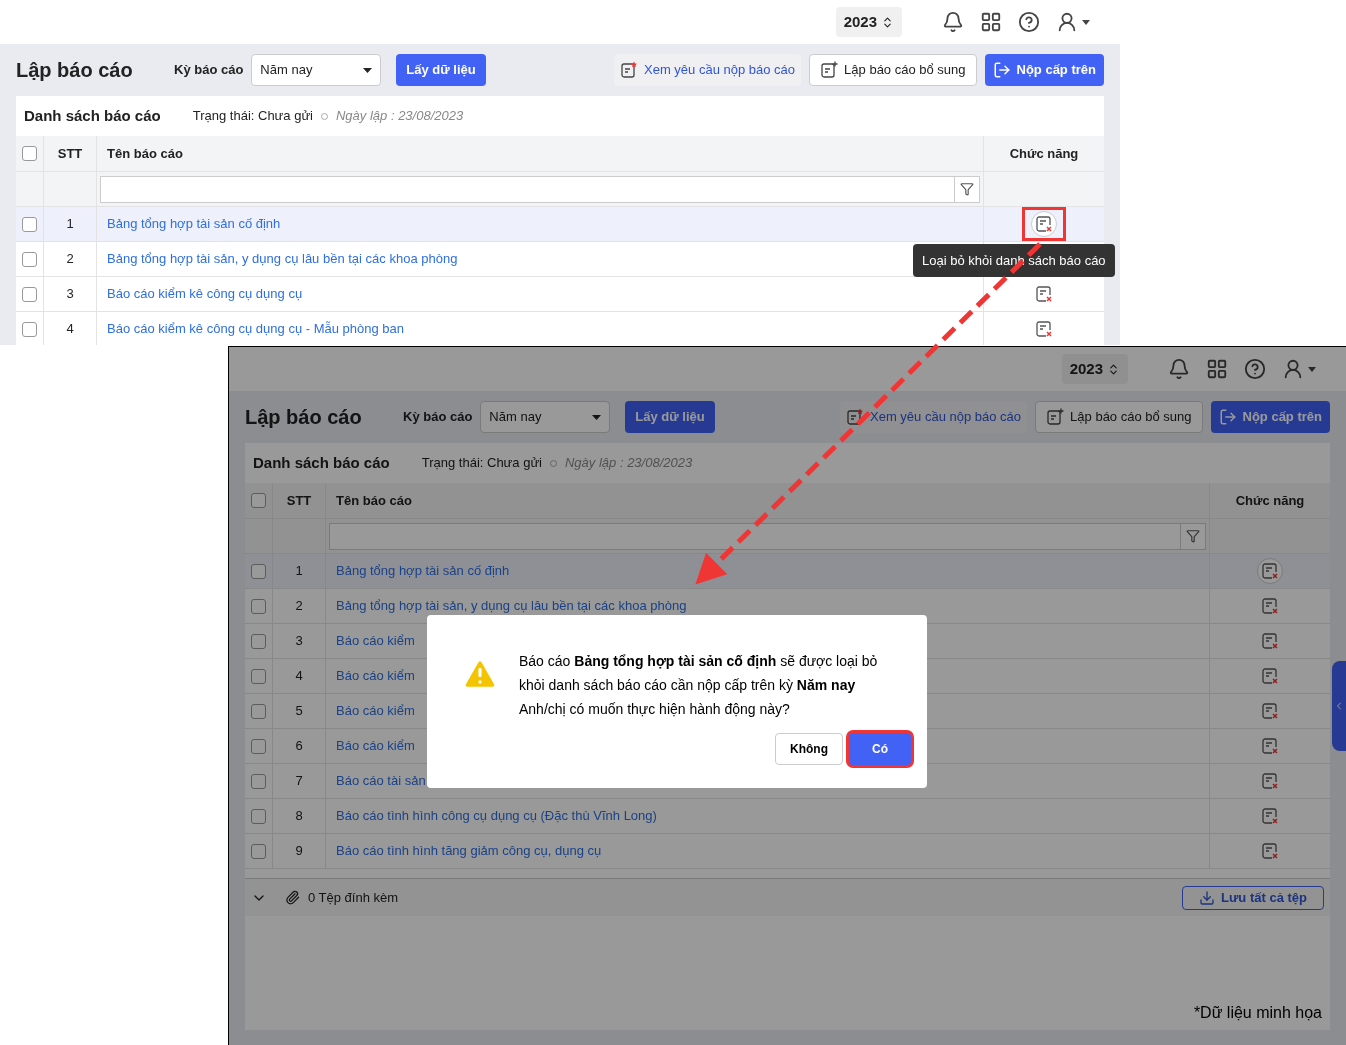  Describe the element at coordinates (353, 897) in the screenshot. I see `attachments-count: 0 Tệp đính kèm` at that location.